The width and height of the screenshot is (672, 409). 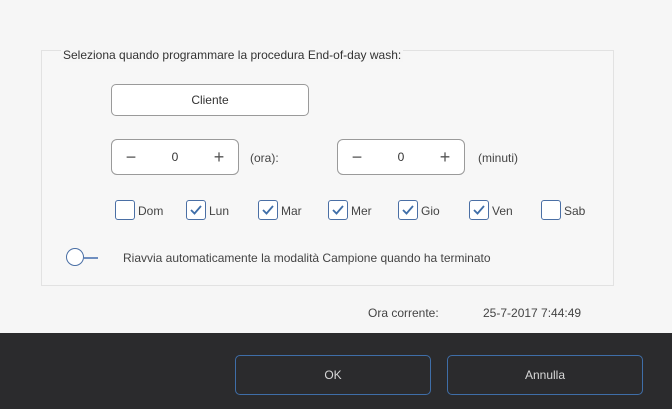 I want to click on day-label: Dom, so click(x=151, y=211).